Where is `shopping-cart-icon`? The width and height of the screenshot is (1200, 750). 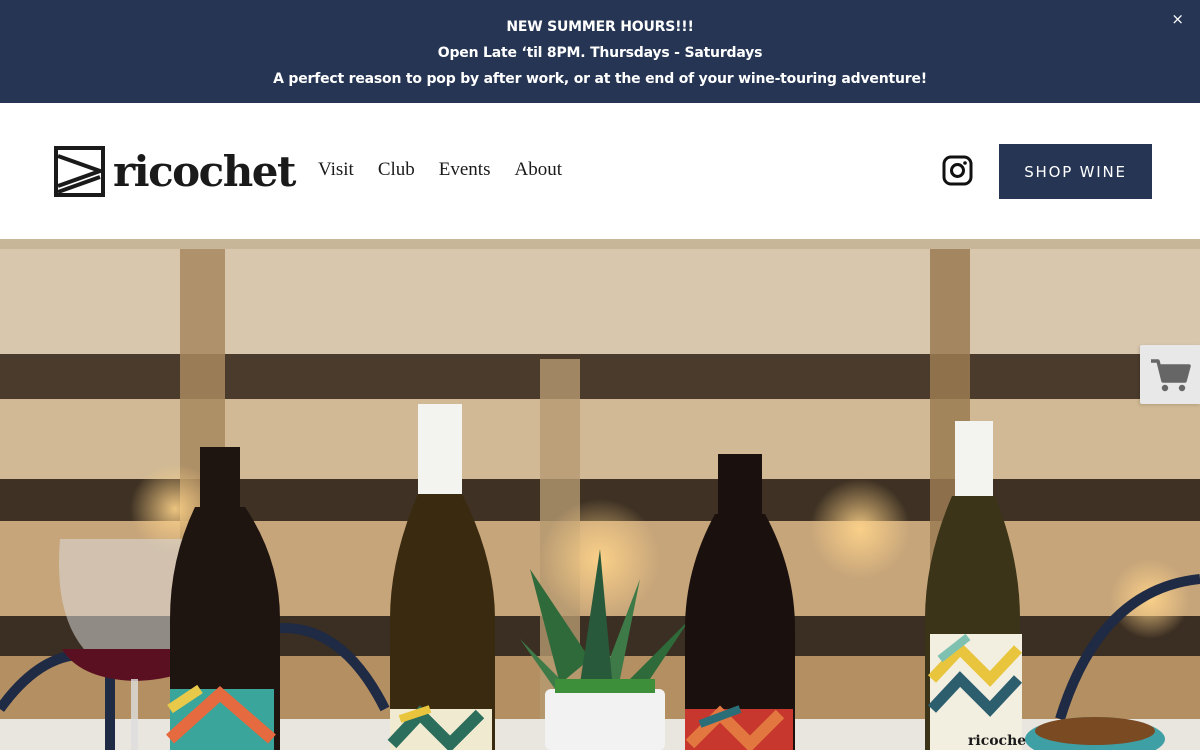
shopping-cart-icon is located at coordinates (1171, 374).